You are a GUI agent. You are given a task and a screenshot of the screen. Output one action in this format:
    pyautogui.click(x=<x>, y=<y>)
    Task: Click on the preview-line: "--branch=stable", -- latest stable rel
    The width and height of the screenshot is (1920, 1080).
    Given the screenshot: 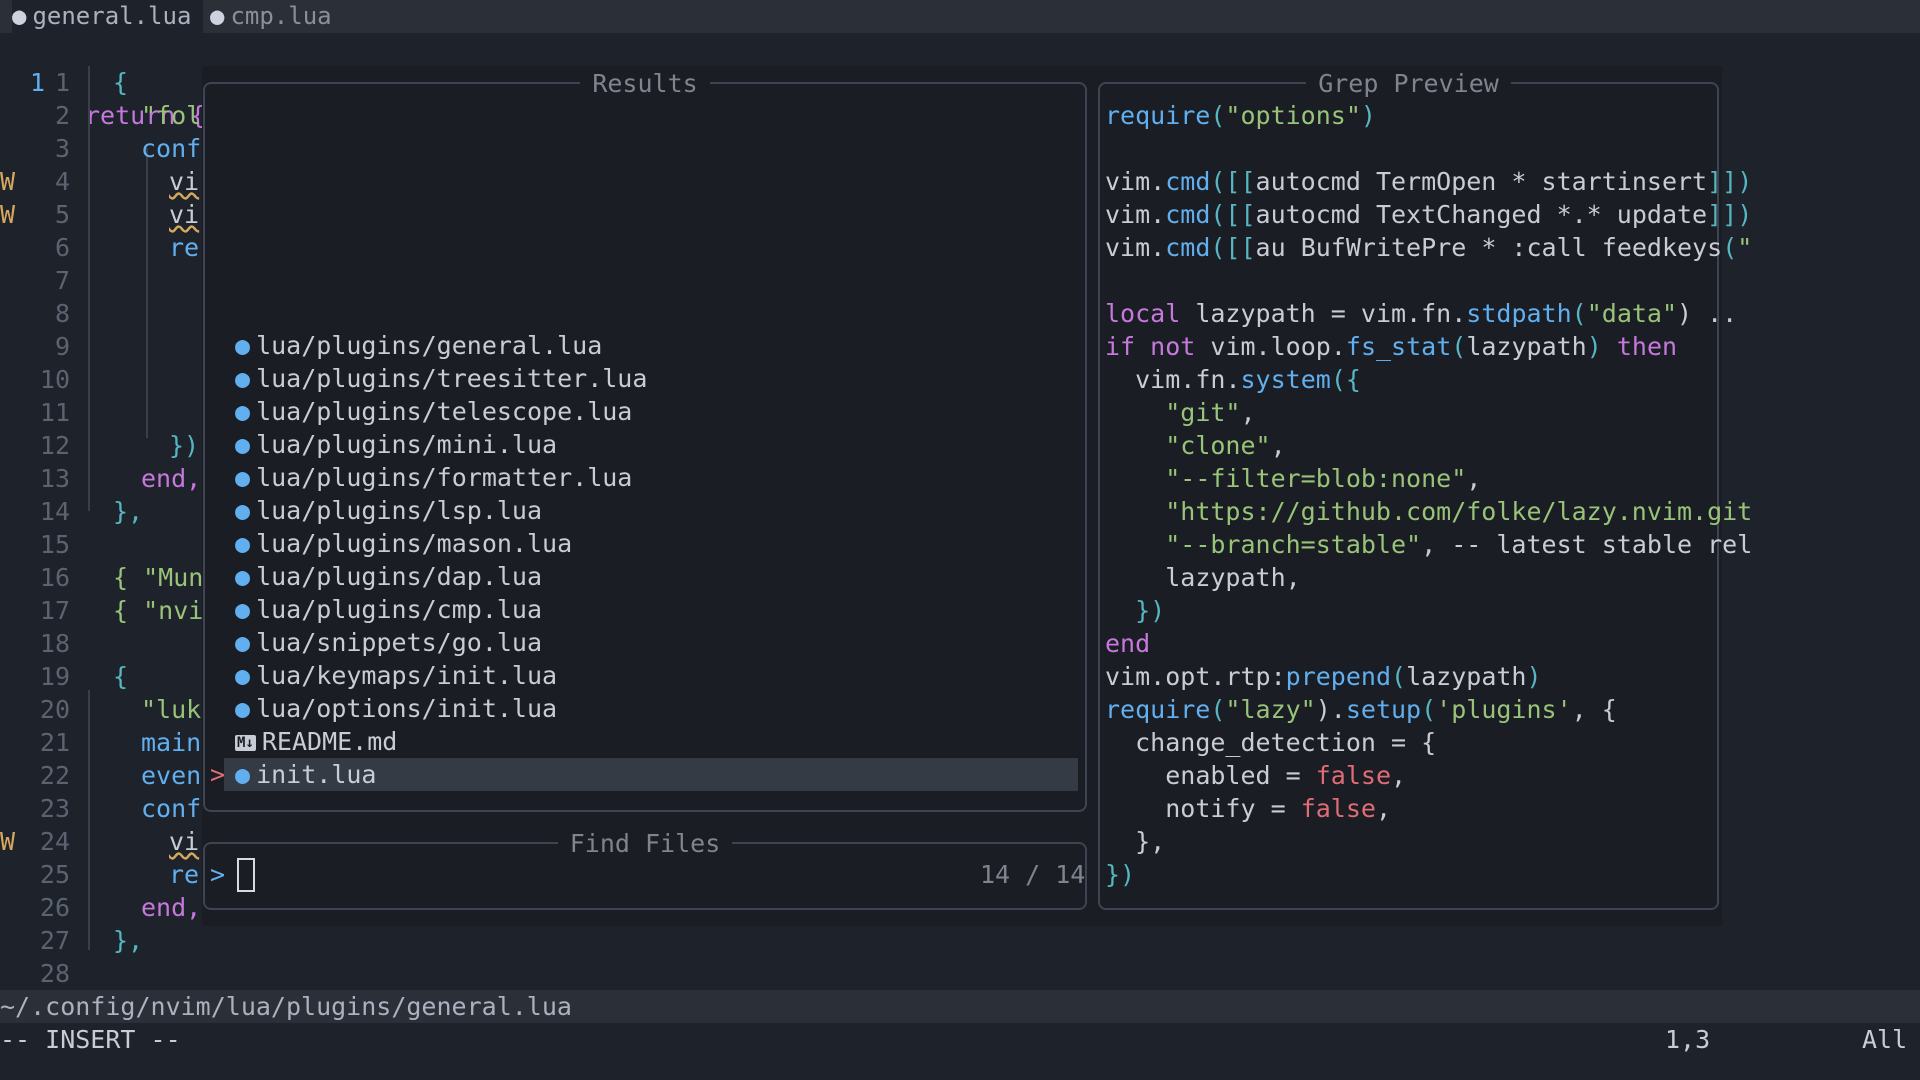 What is the action you would take?
    pyautogui.click(x=1459, y=544)
    